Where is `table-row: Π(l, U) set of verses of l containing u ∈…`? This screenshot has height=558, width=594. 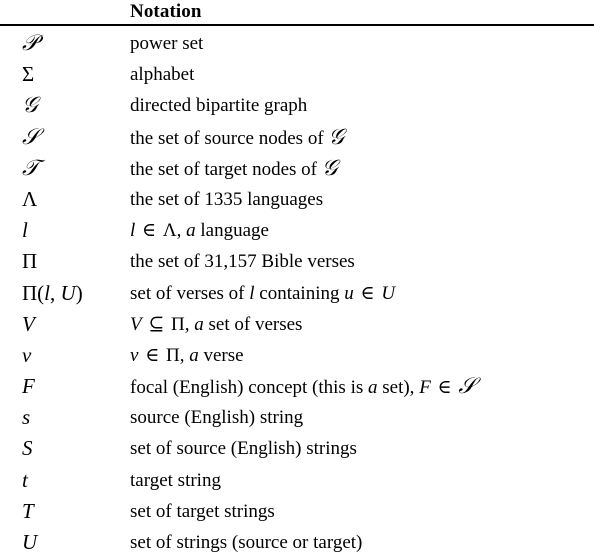 table-row: Π(l, U) set of verses of l containing u ∈… is located at coordinates (297, 293).